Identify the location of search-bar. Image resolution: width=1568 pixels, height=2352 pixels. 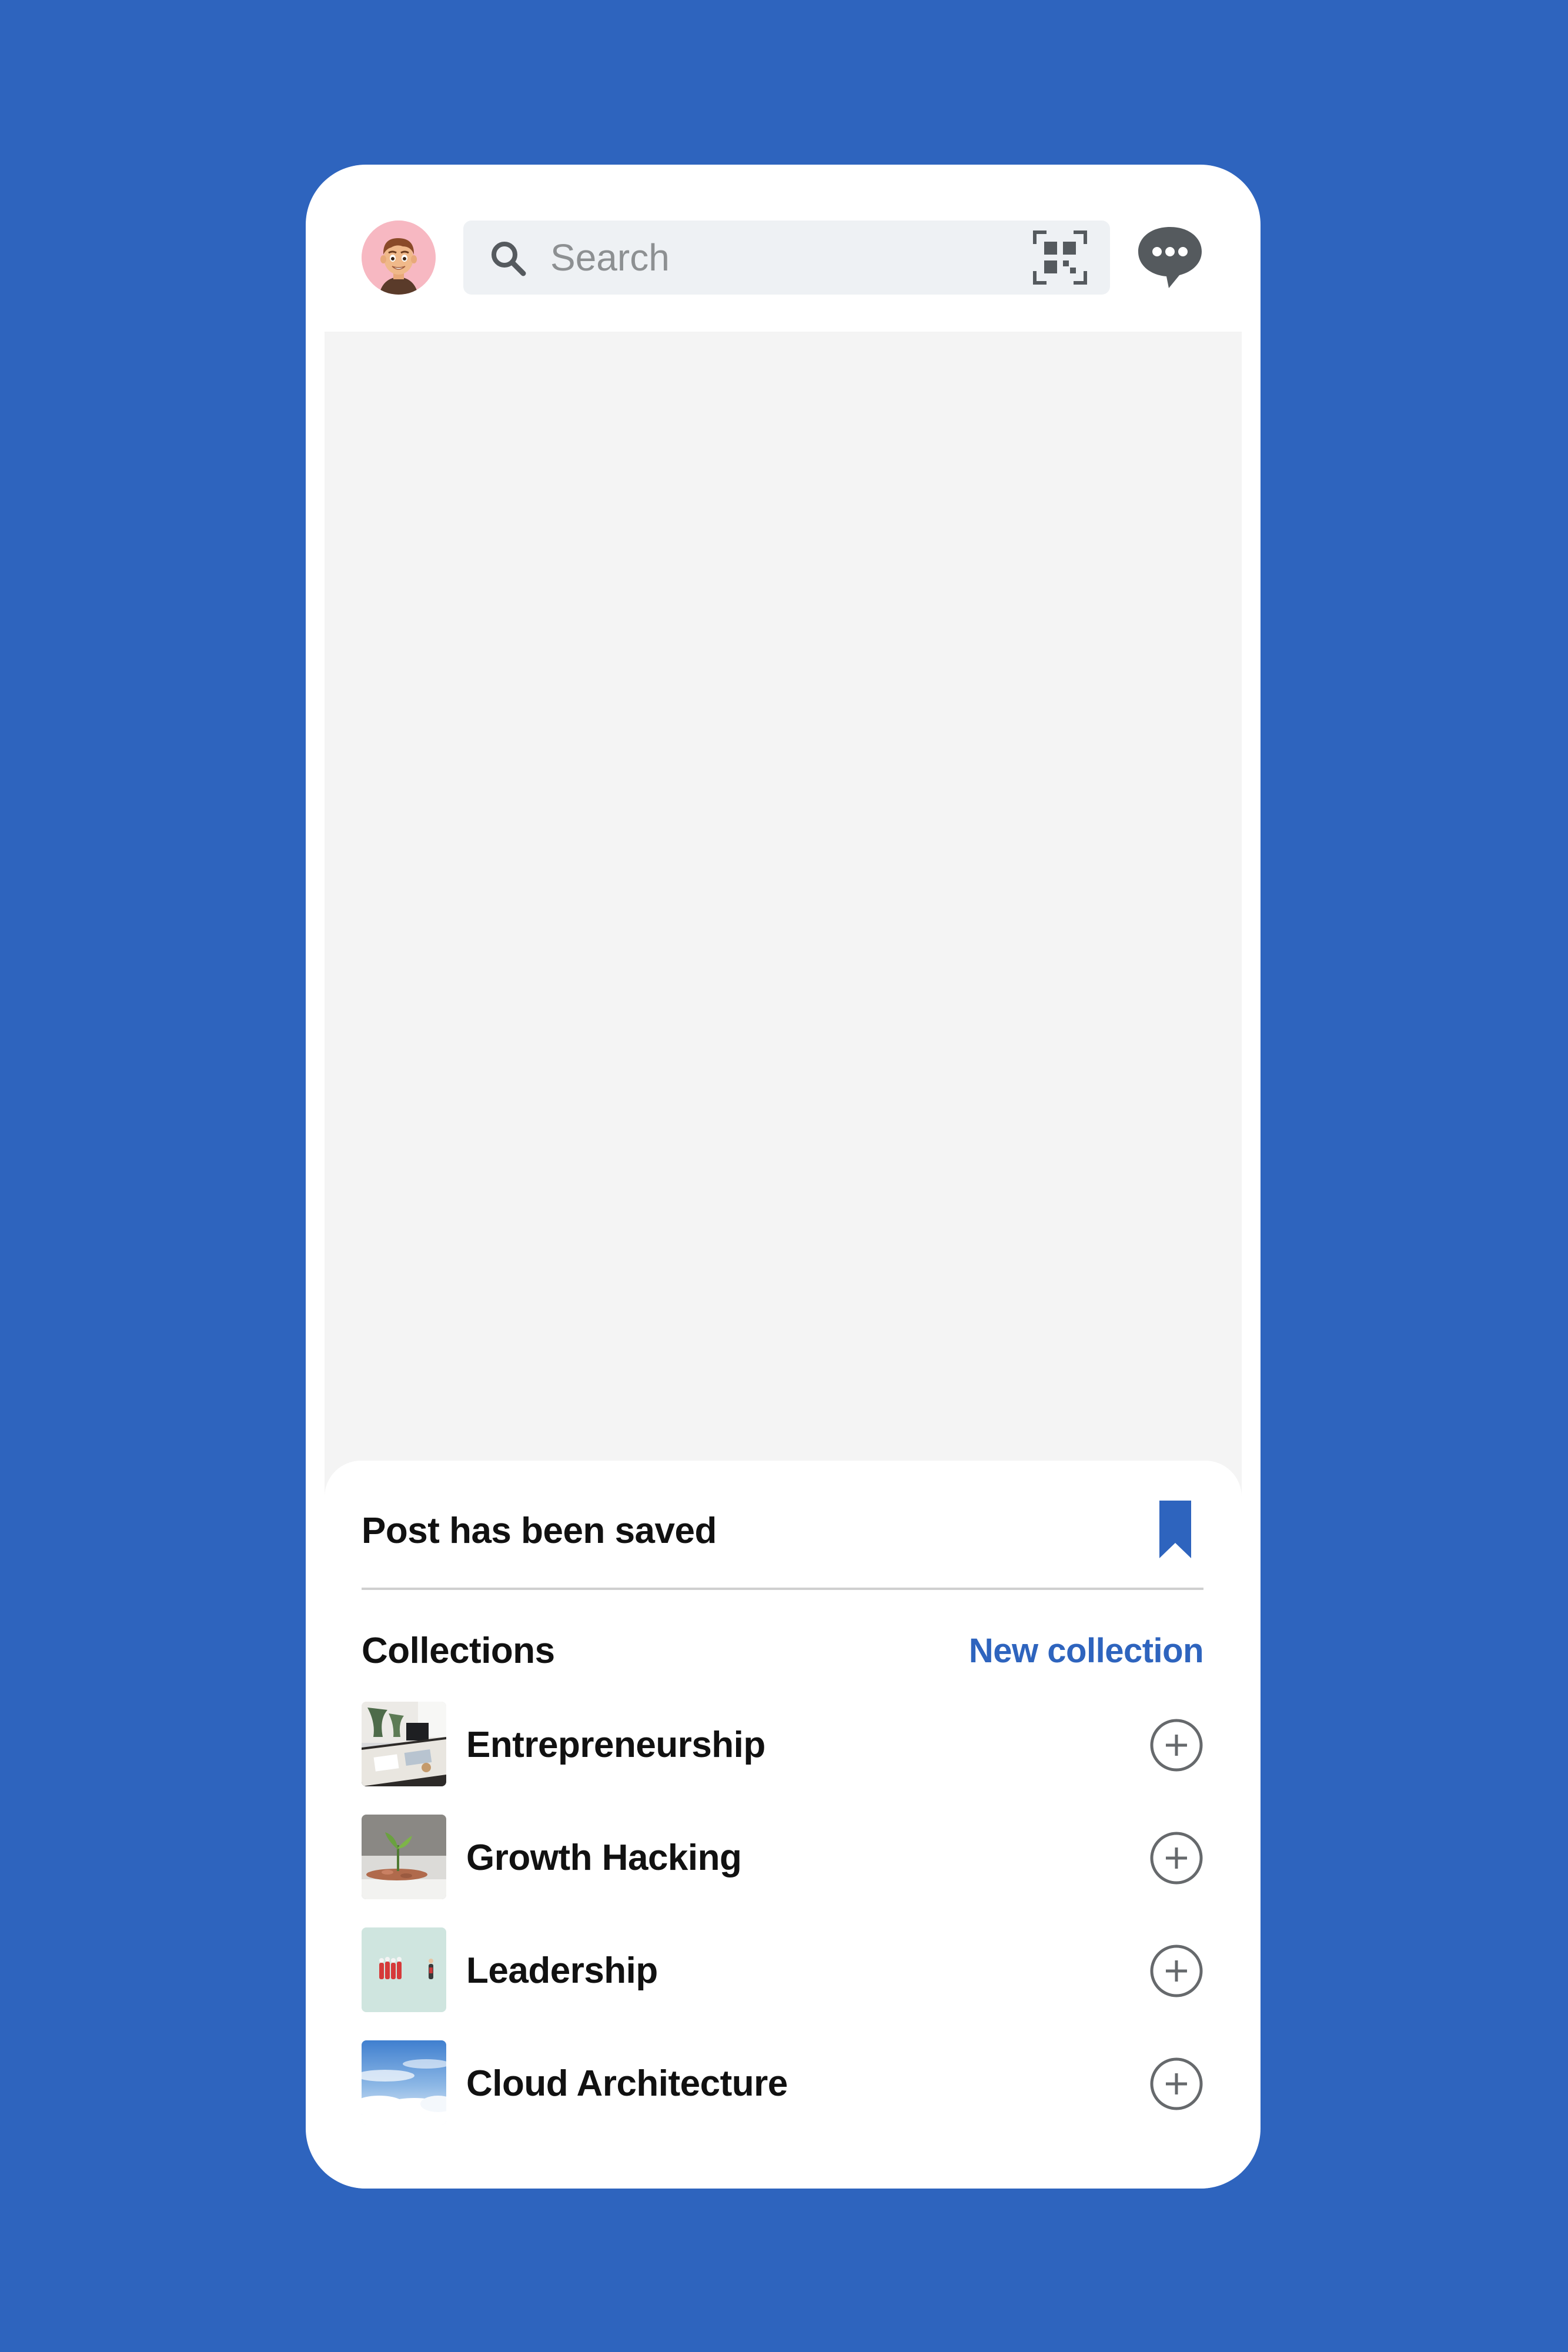
(786, 257).